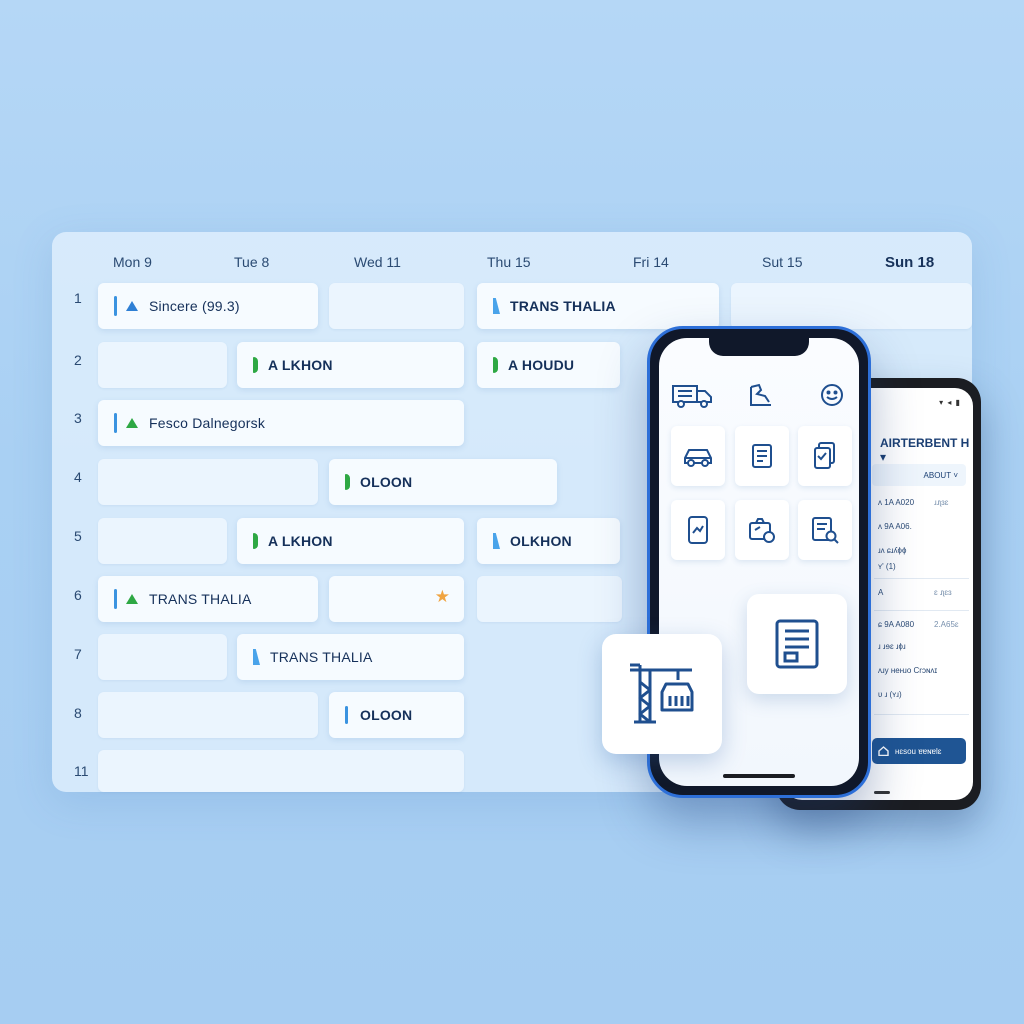 The height and width of the screenshot is (1024, 1024). I want to click on event-oloon-2: OLOON, so click(396, 715).